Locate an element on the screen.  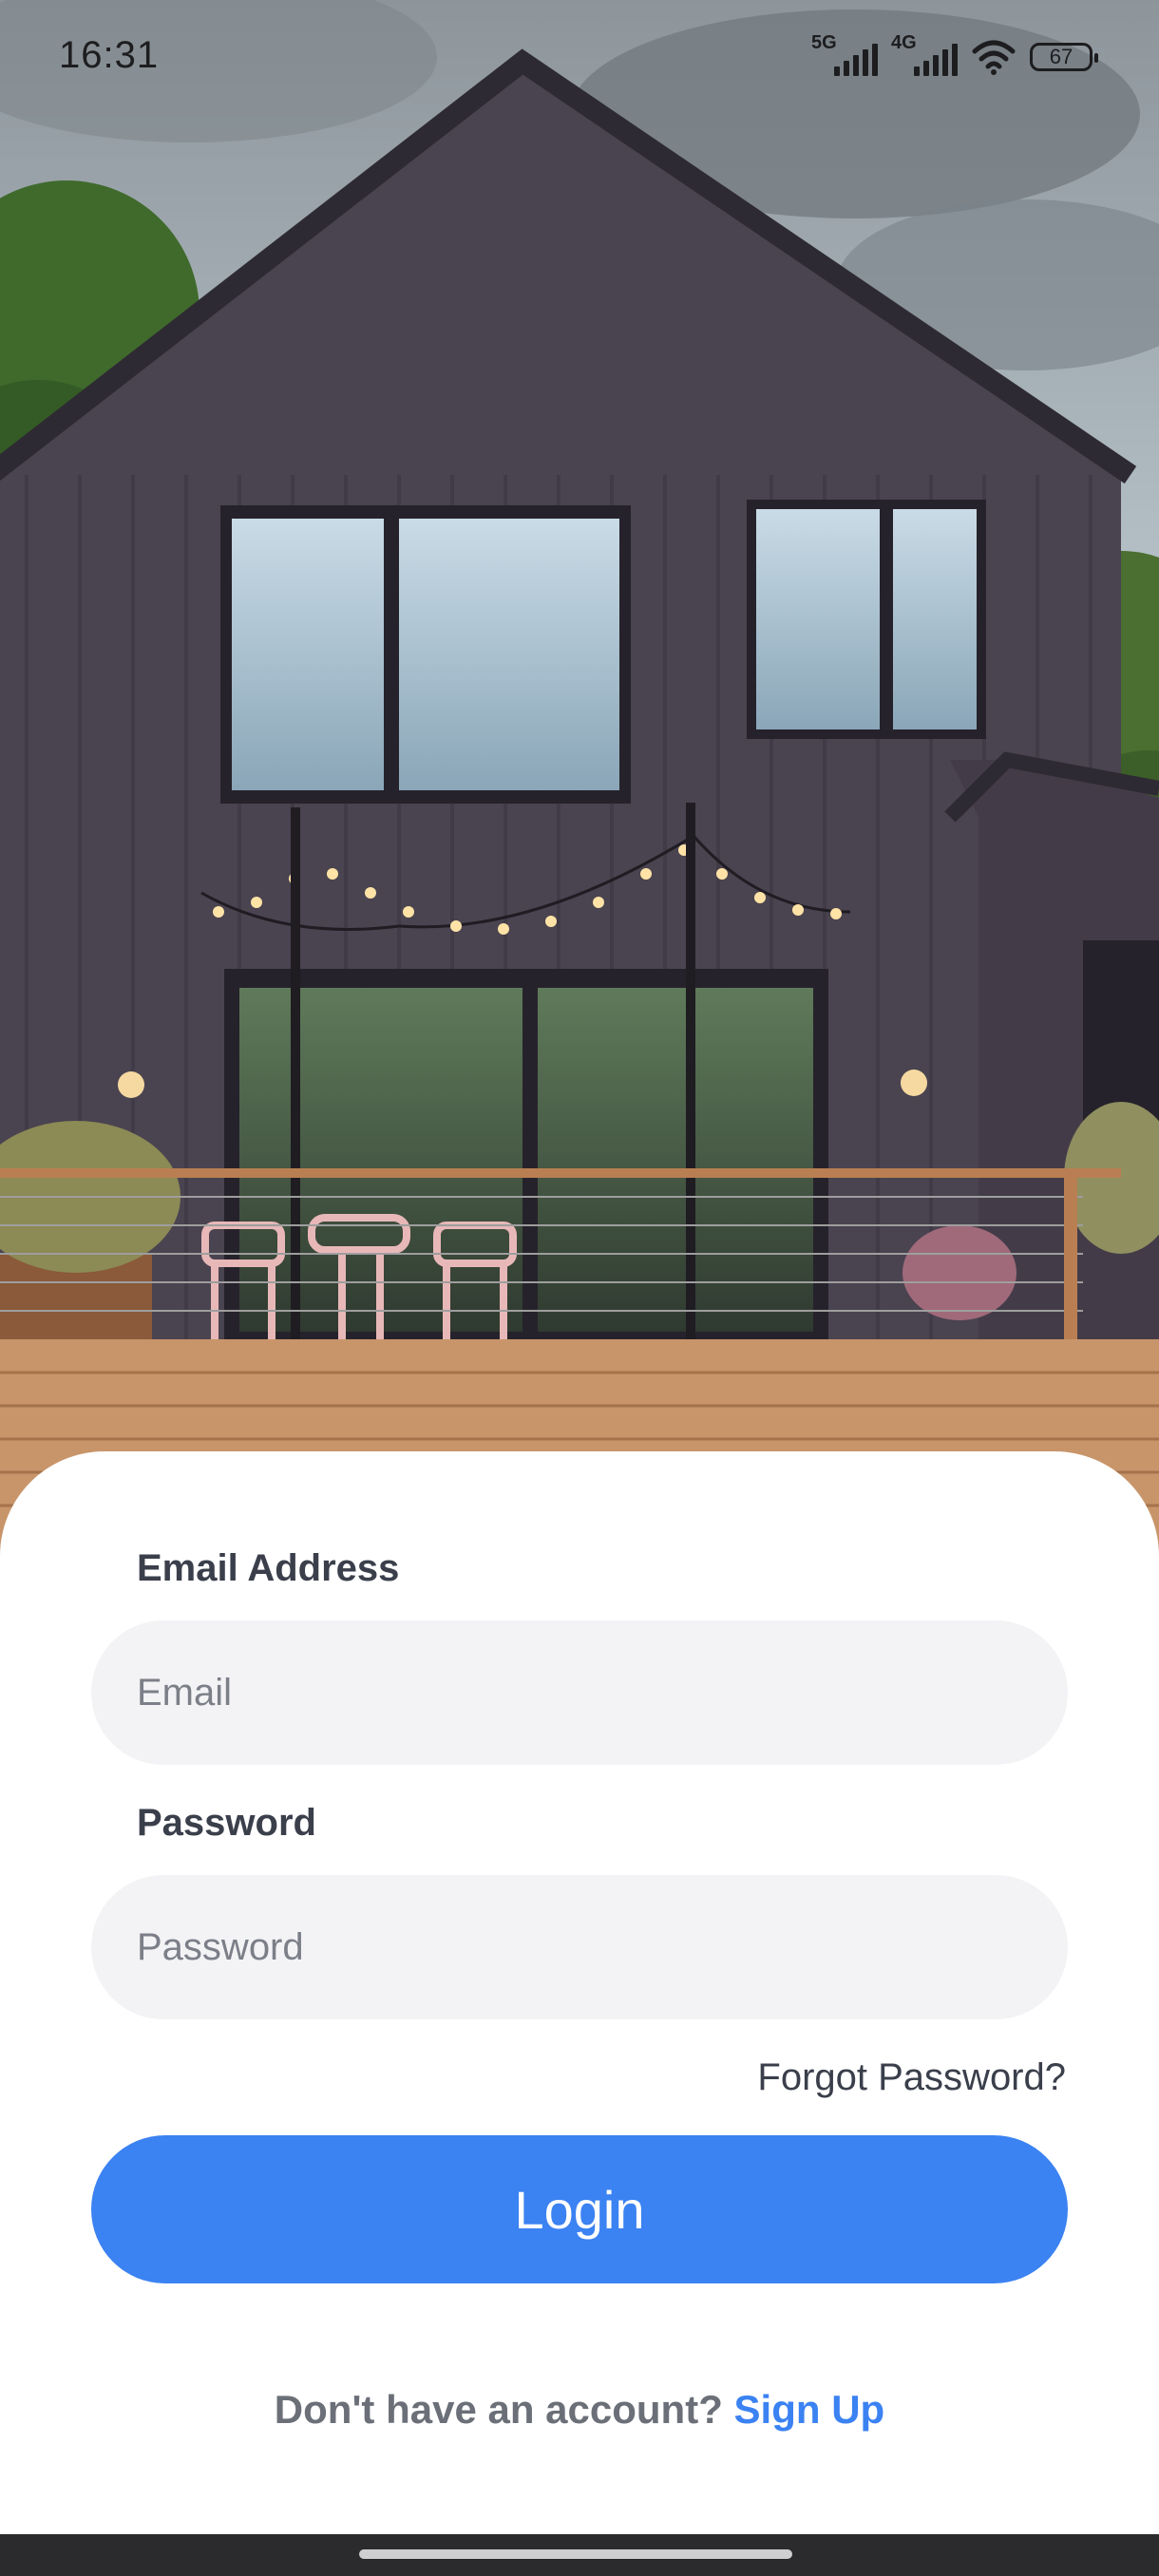
battery-level: 67 is located at coordinates (1061, 56).